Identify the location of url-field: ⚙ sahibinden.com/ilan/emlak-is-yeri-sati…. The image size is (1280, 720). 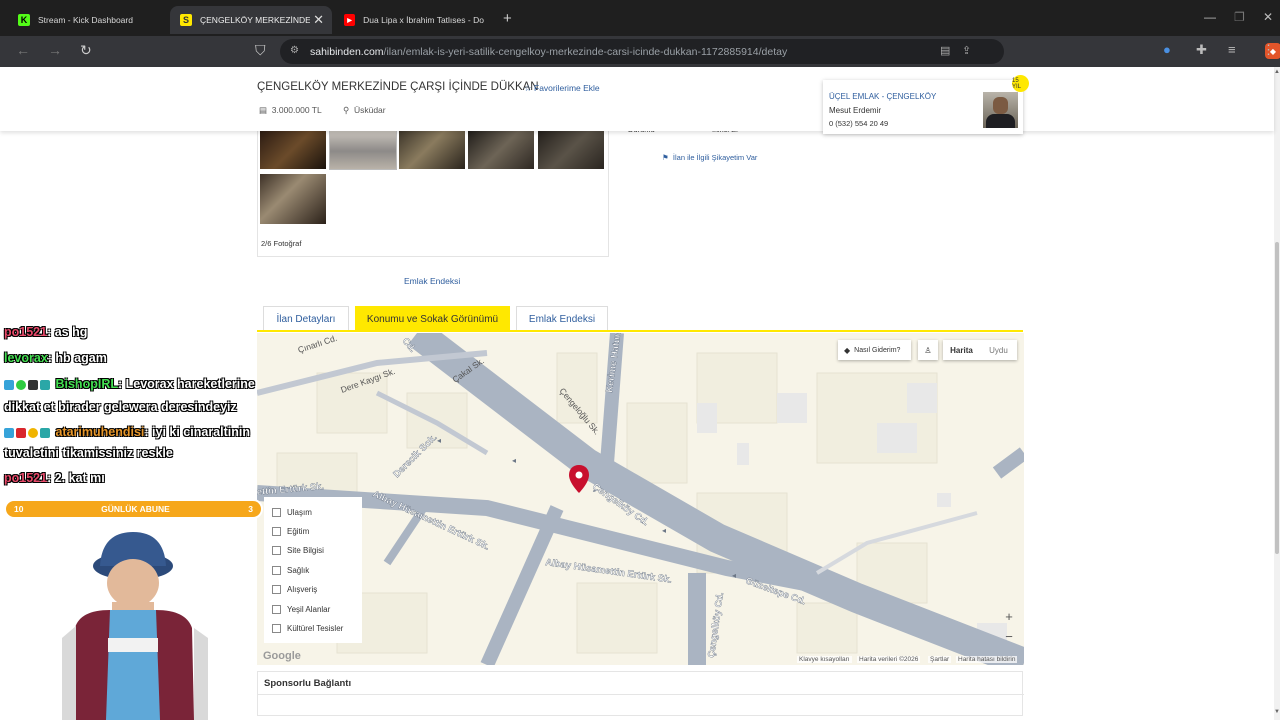
(780, 51).